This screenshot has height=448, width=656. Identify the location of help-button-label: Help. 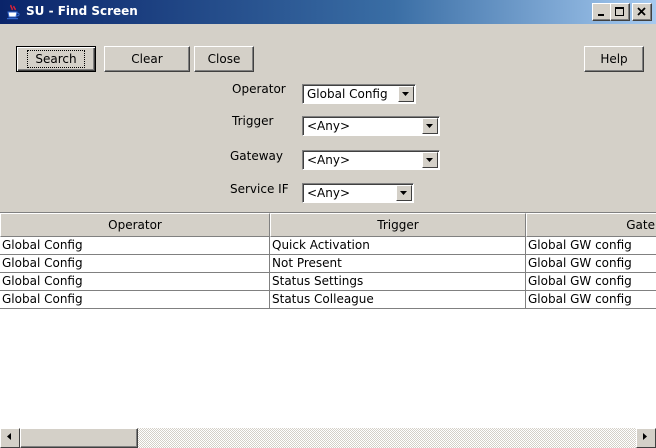
(614, 59).